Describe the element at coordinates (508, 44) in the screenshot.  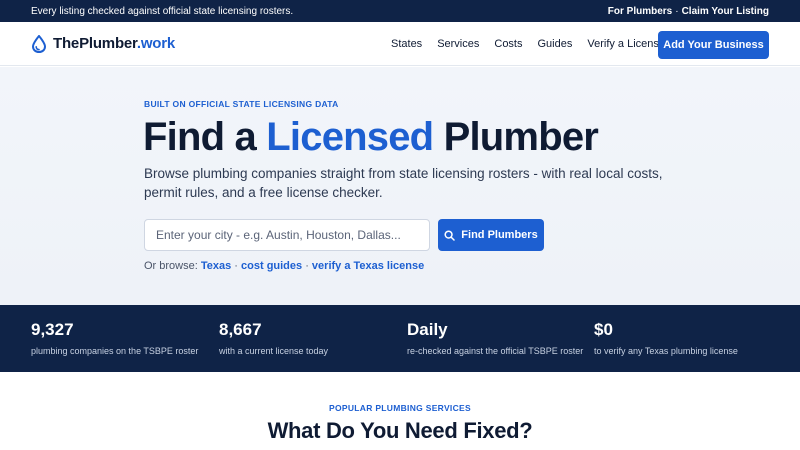
I see `nav-link-costs: Costs` at that location.